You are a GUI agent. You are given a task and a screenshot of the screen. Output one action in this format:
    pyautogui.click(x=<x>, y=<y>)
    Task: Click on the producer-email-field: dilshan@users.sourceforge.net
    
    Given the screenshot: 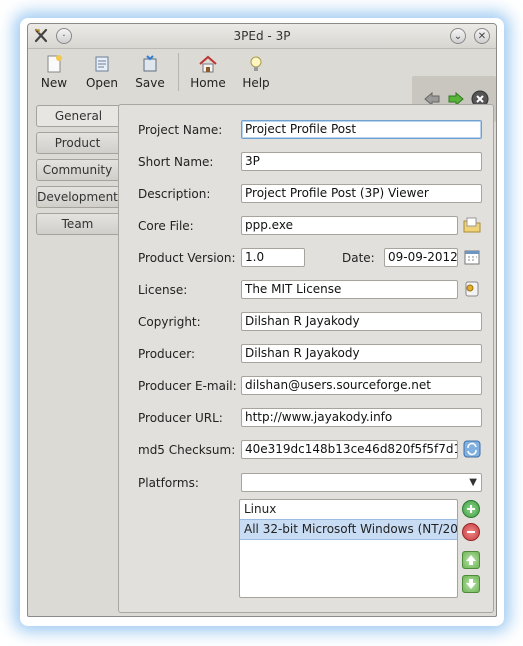 What is the action you would take?
    pyautogui.click(x=361, y=385)
    